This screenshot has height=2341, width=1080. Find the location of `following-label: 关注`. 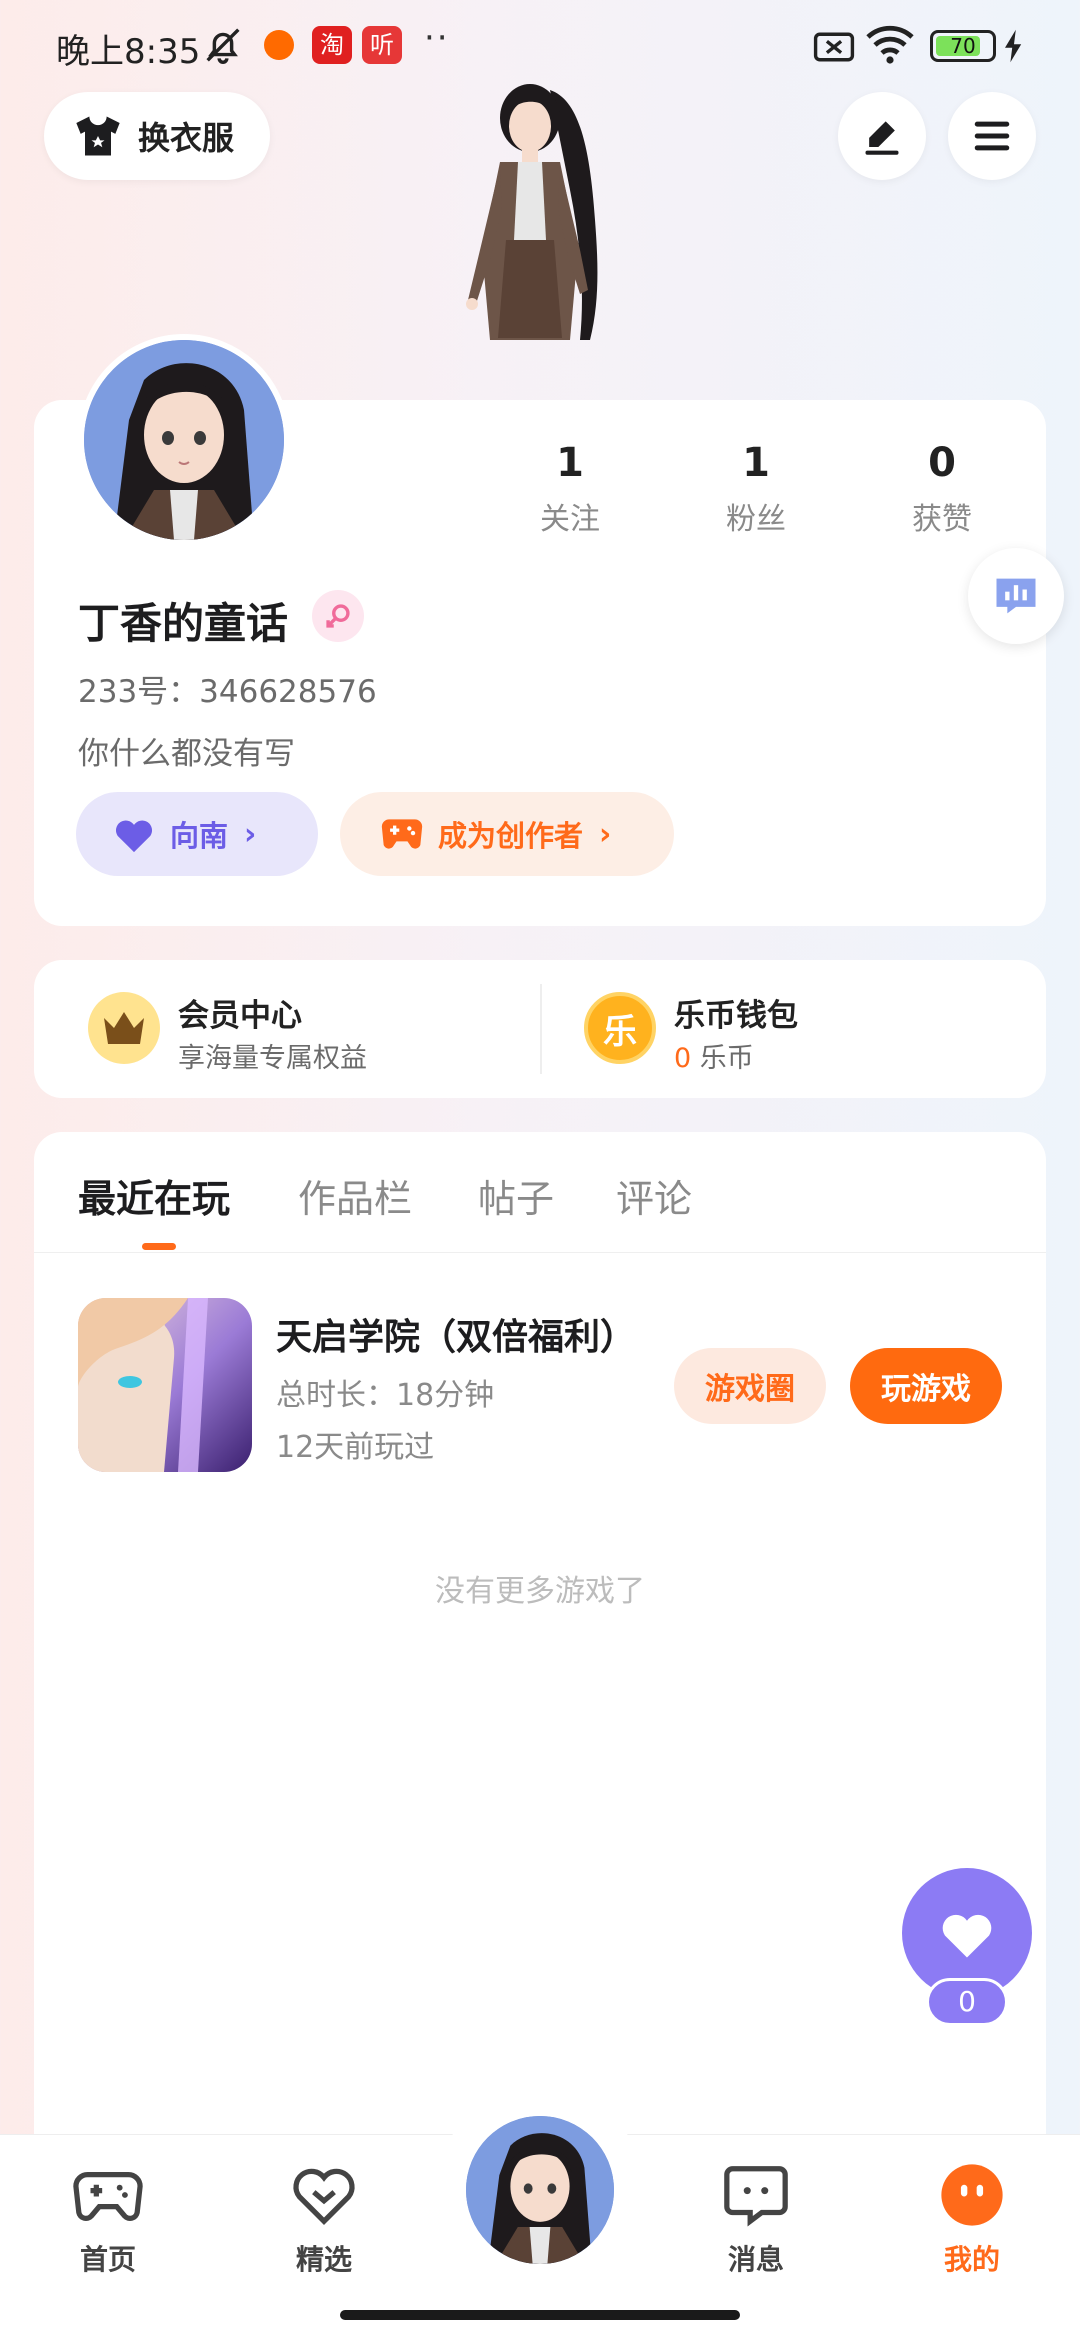

following-label: 关注 is located at coordinates (570, 519).